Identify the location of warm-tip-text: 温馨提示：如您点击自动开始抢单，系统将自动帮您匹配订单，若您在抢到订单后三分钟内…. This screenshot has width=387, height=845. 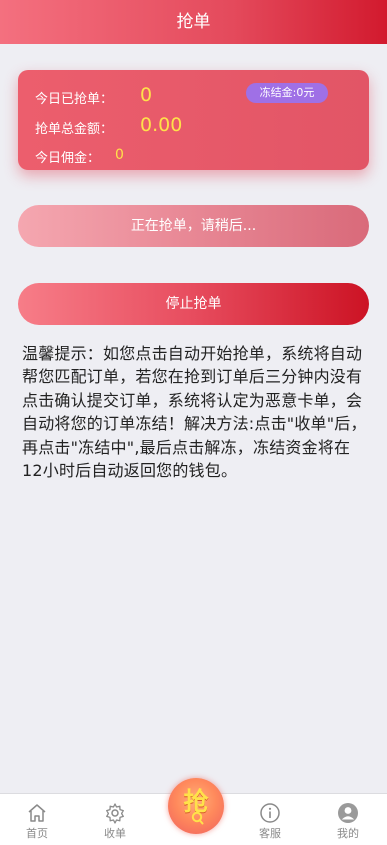
(194, 412).